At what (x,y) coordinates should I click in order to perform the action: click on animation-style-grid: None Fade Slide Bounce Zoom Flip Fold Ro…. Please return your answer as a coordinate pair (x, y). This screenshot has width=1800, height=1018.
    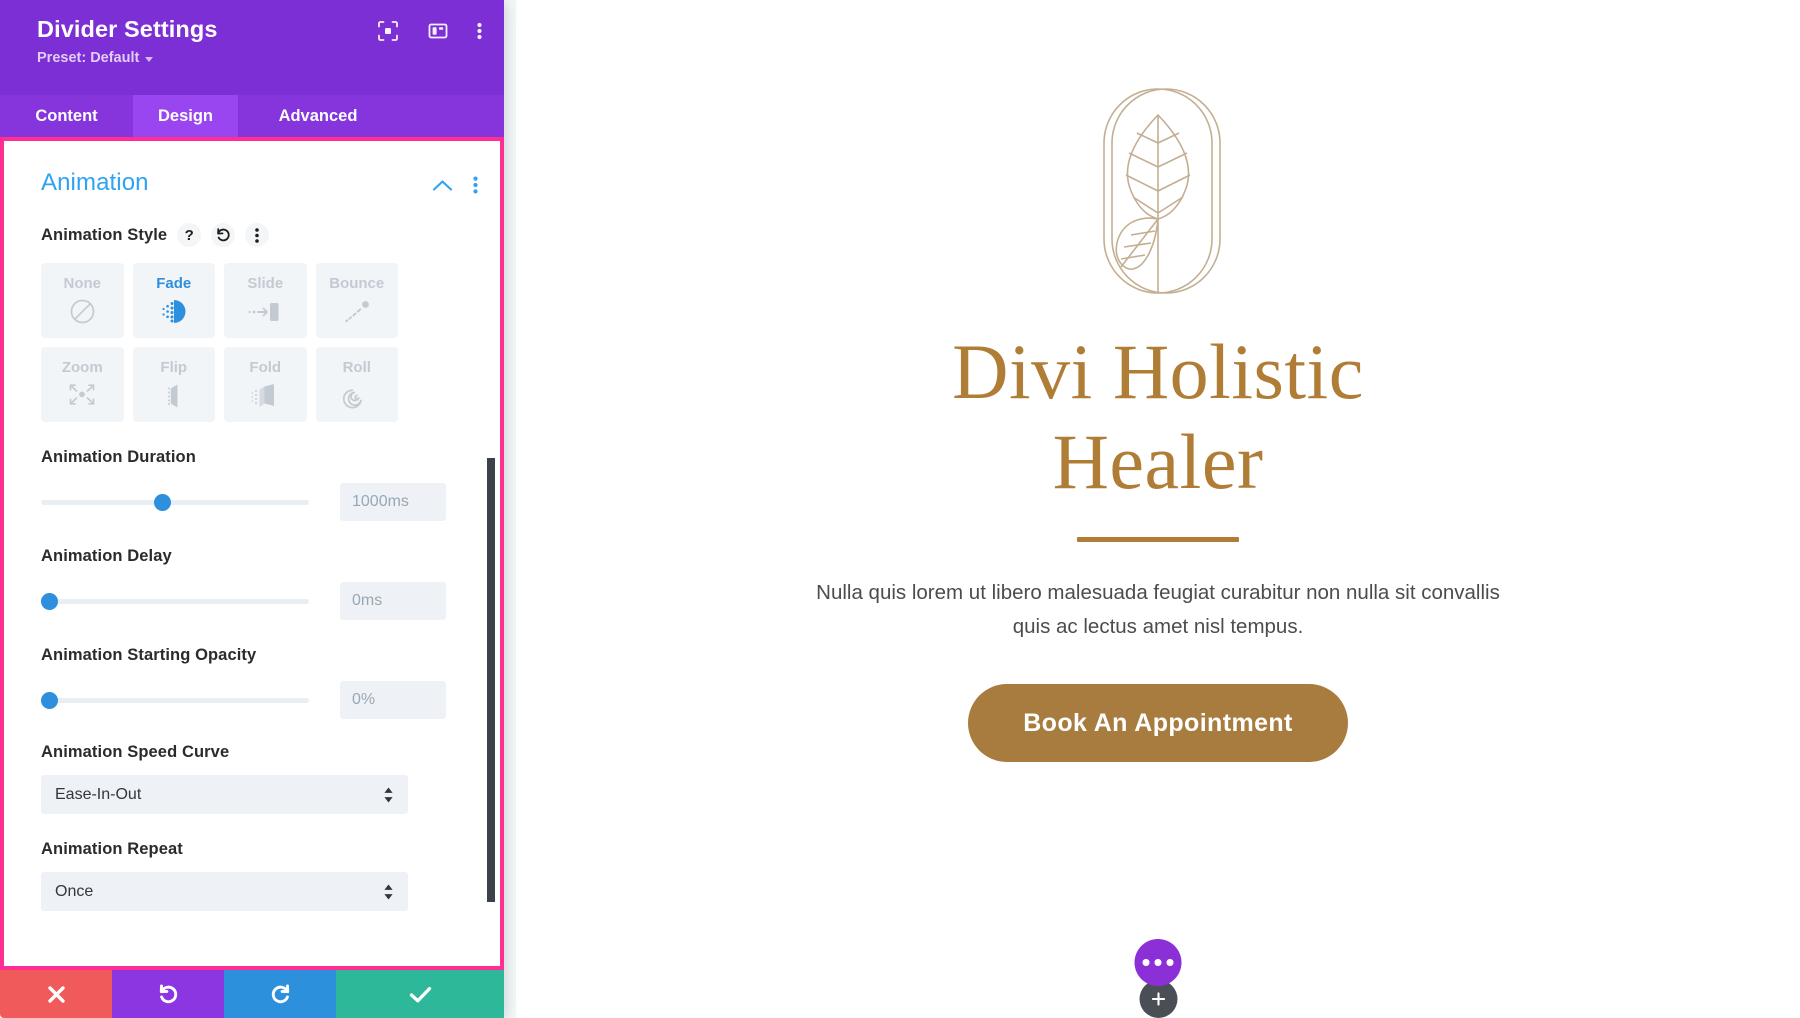
    Looking at the image, I should click on (259, 342).